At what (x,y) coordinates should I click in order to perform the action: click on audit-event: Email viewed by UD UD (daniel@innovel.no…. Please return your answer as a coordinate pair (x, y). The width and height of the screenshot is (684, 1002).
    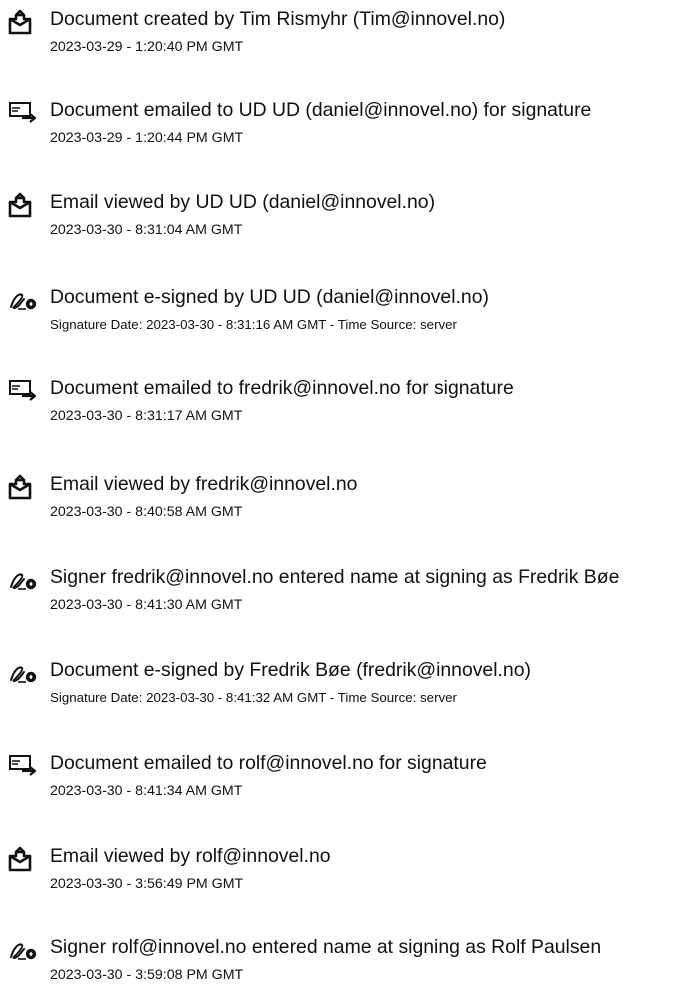
    Looking at the image, I should click on (342, 222).